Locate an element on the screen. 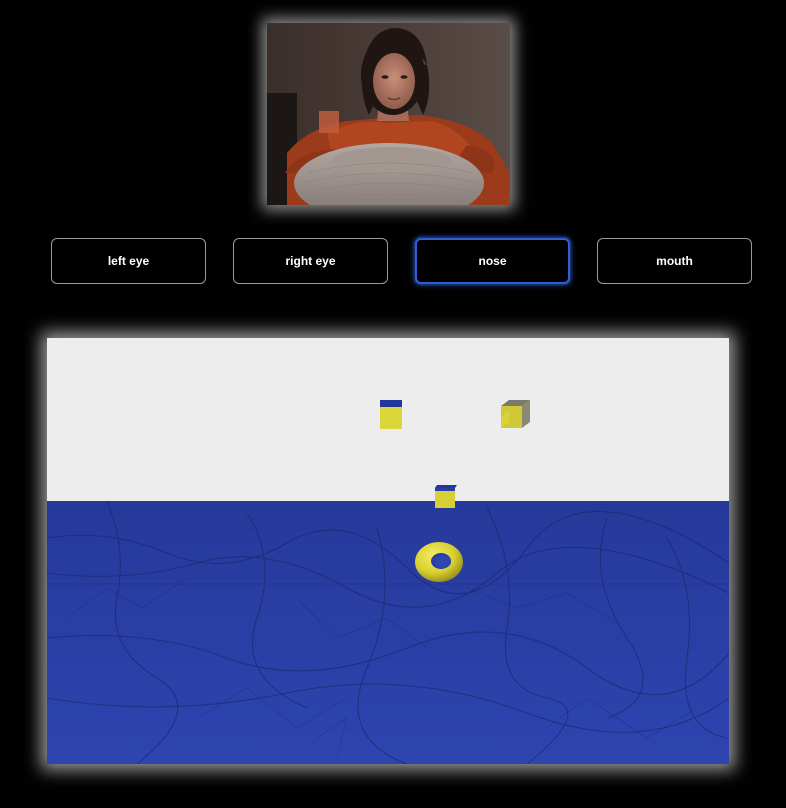  nose-button: nose is located at coordinates (492, 261).